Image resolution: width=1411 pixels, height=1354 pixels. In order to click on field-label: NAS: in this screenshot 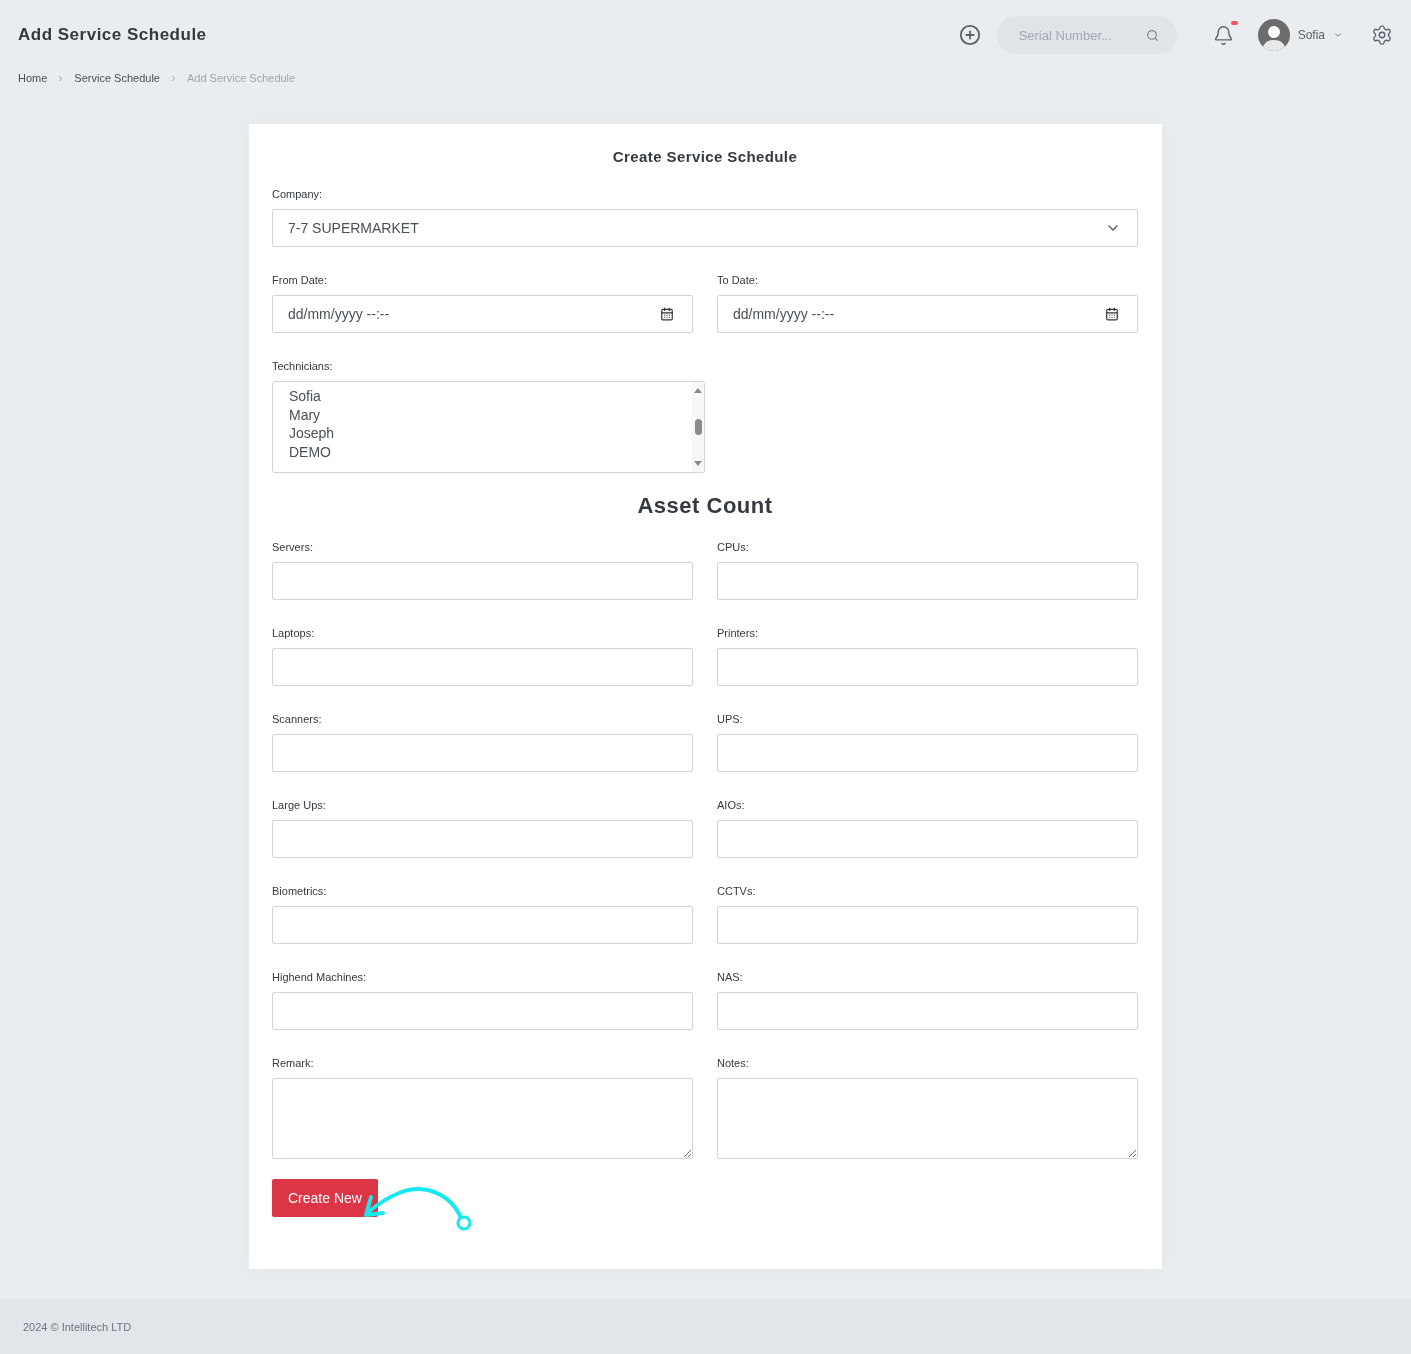, I will do `click(730, 977)`.